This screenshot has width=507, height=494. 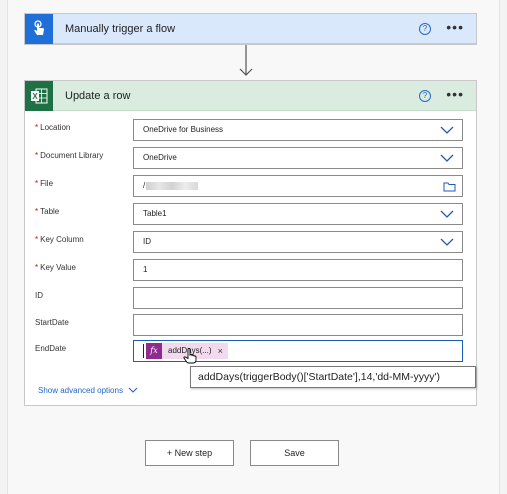 What do you see at coordinates (154, 351) in the screenshot?
I see `fx-icon: fx` at bounding box center [154, 351].